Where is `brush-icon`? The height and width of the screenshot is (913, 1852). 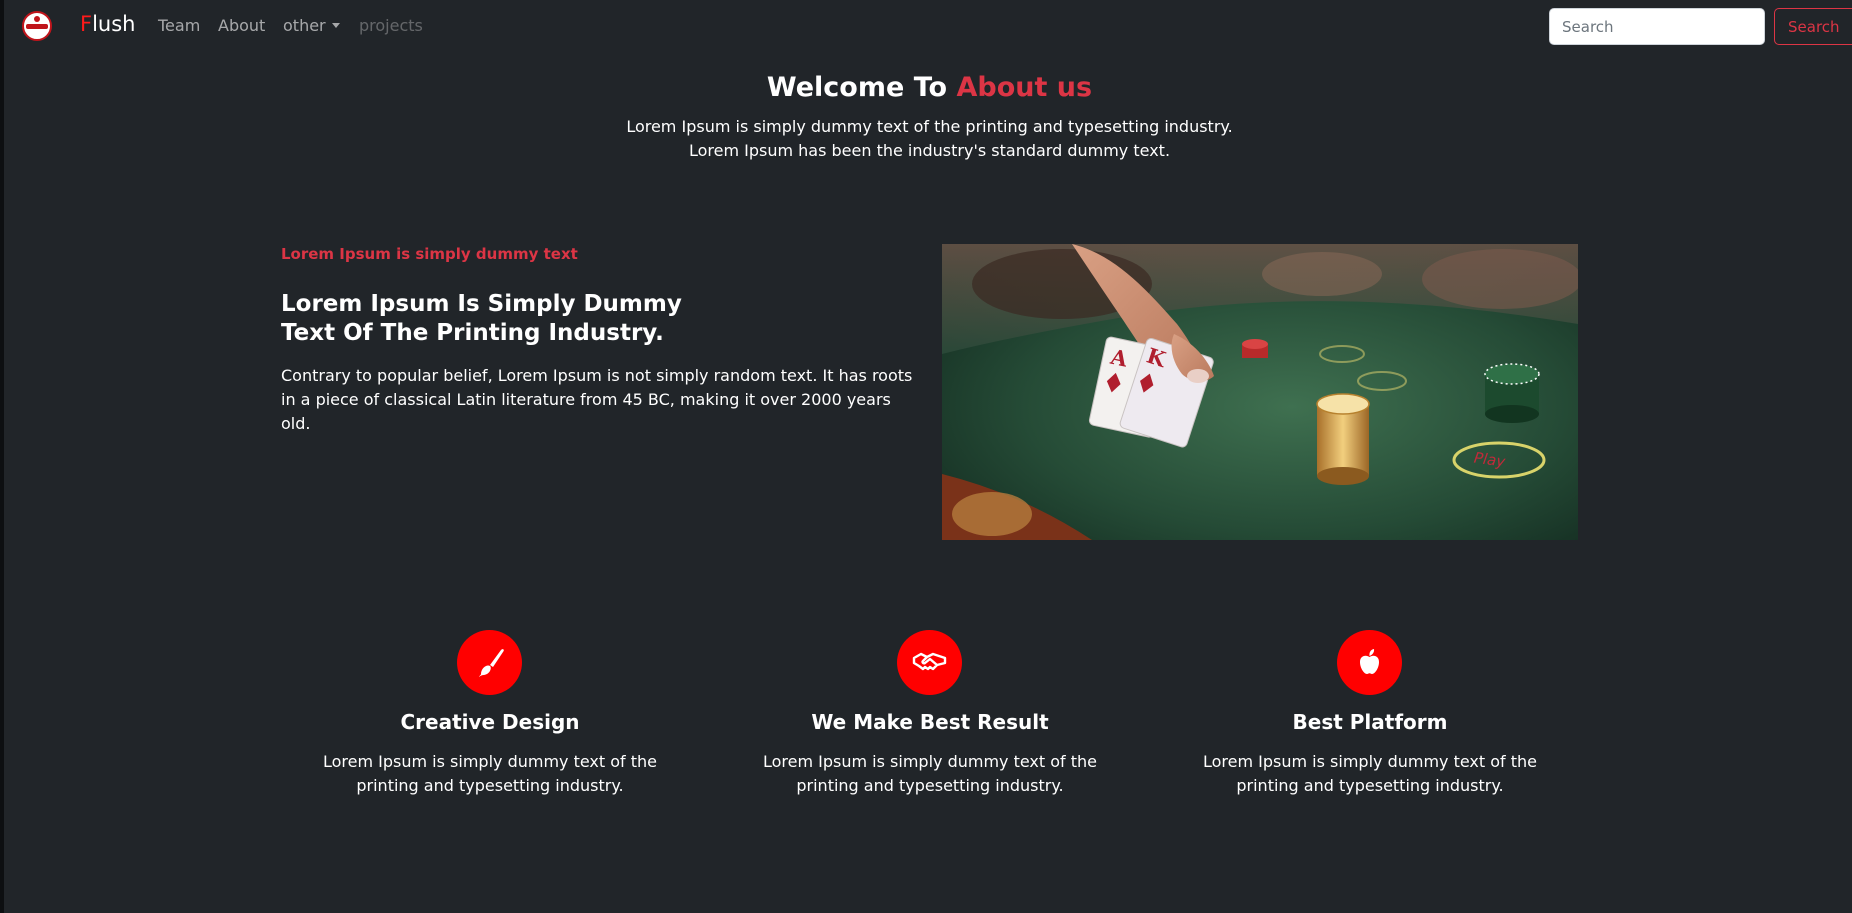
brush-icon is located at coordinates (491, 663).